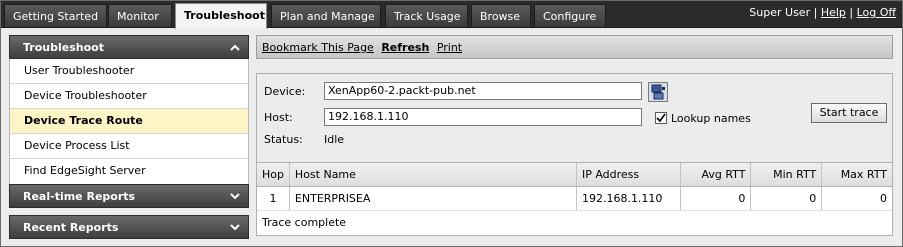 This screenshot has width=903, height=247. Describe the element at coordinates (129, 47) in the screenshot. I see `sidebar-section-troubleshoot: Troubleshoot` at that location.